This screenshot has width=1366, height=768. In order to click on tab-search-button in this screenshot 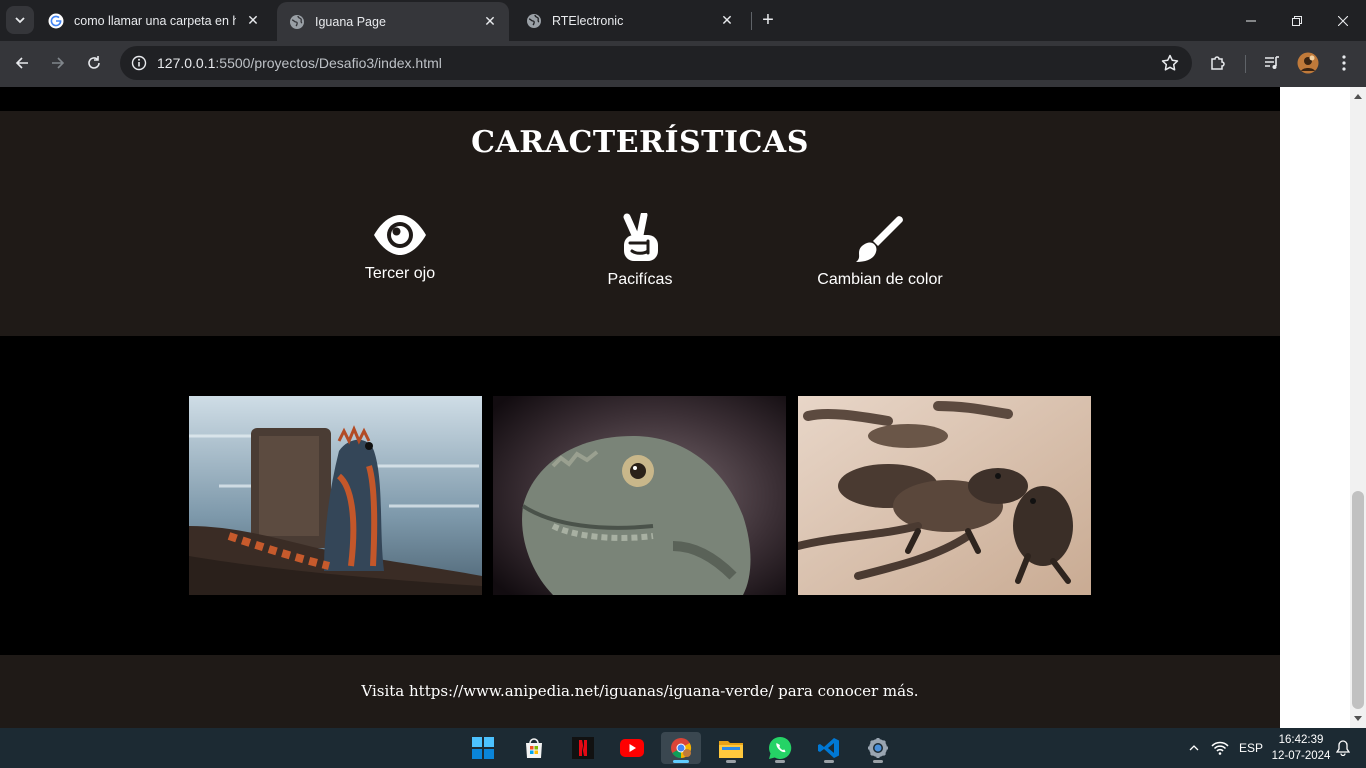, I will do `click(20, 20)`.